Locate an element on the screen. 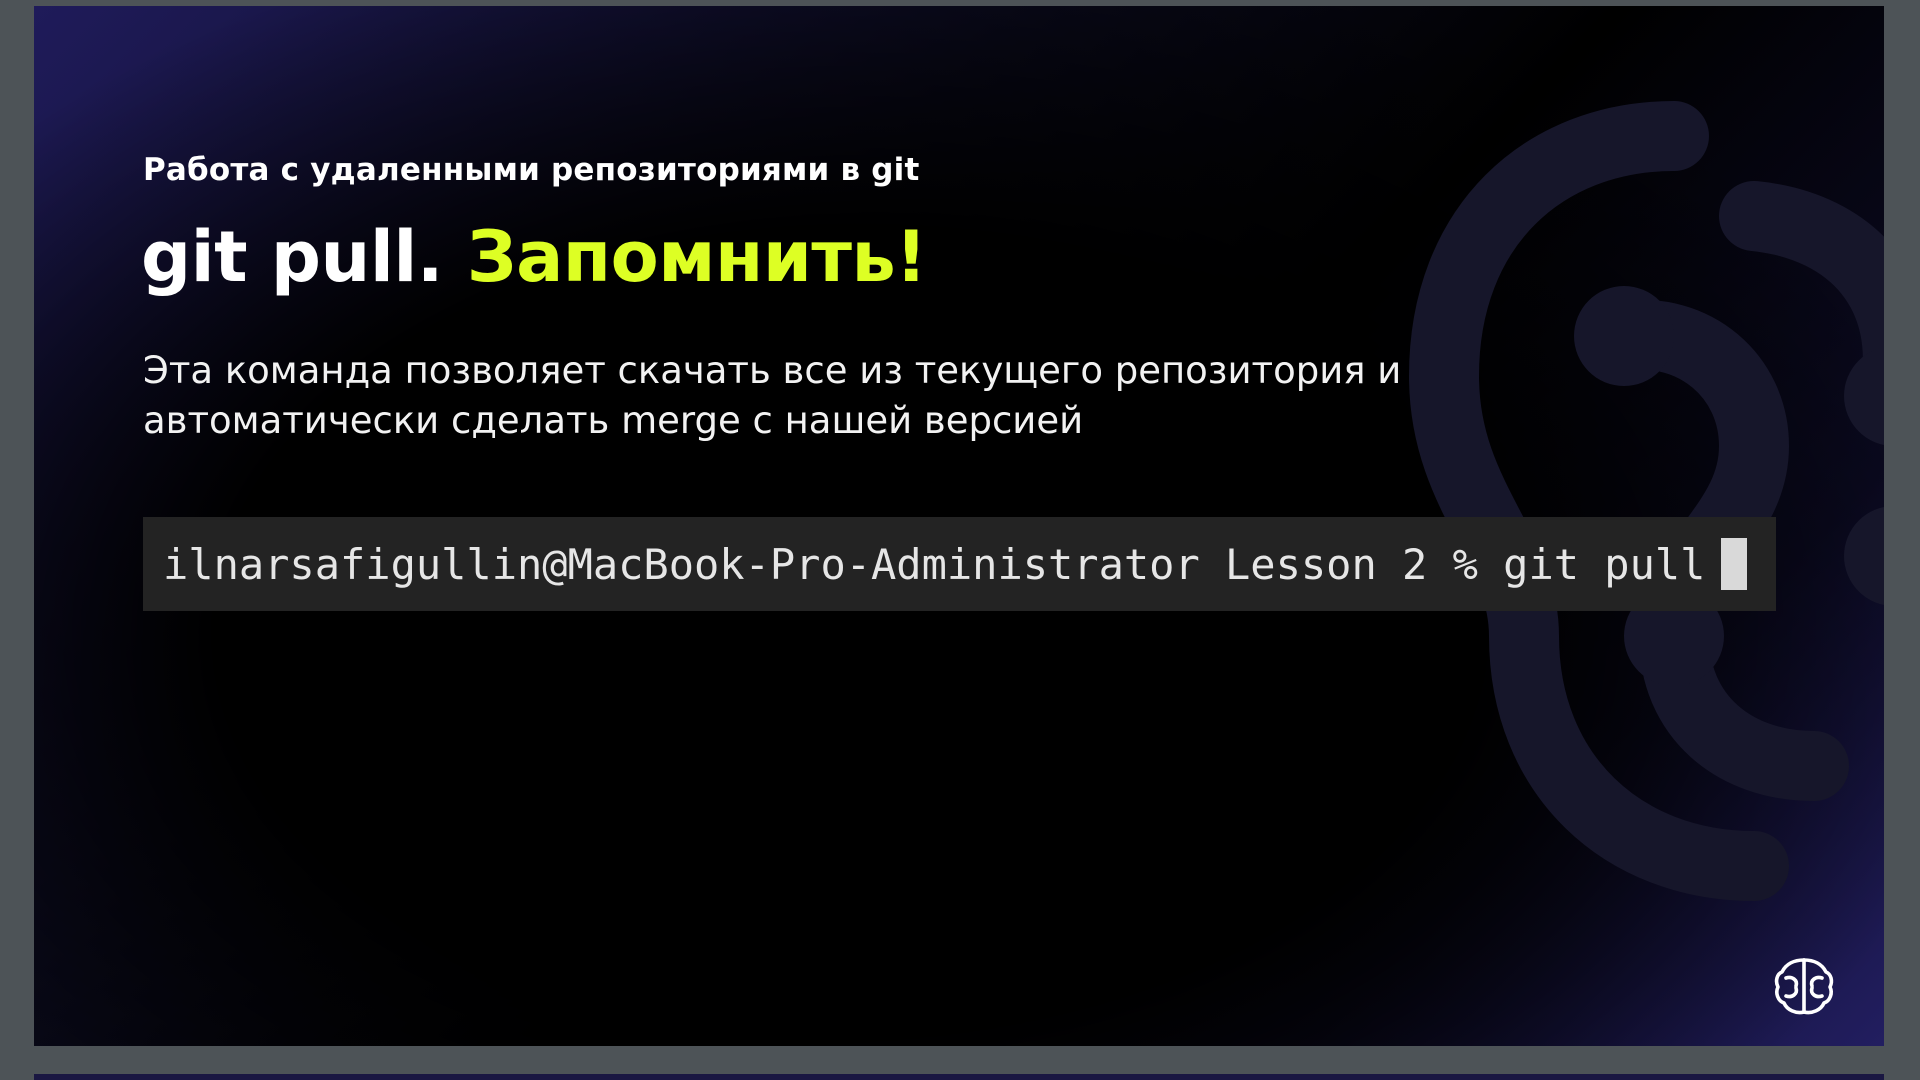  slide-title-main: git pull. is located at coordinates (292, 257).